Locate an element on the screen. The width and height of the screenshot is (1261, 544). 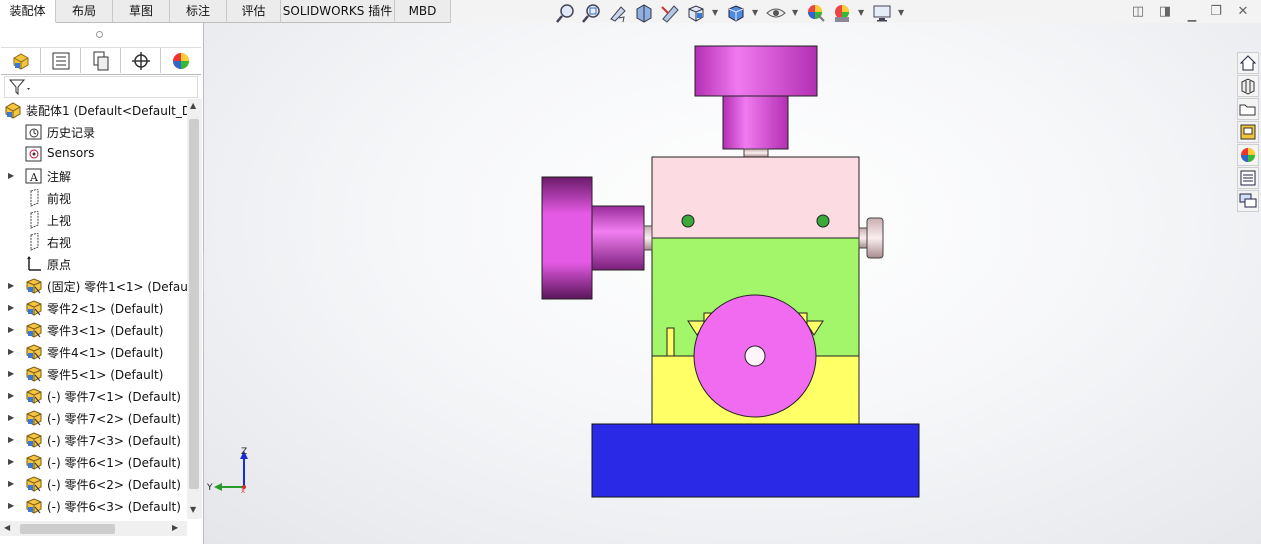
tree-item: ▶ (-) 零件7<2> (Default) is located at coordinates (93, 418).